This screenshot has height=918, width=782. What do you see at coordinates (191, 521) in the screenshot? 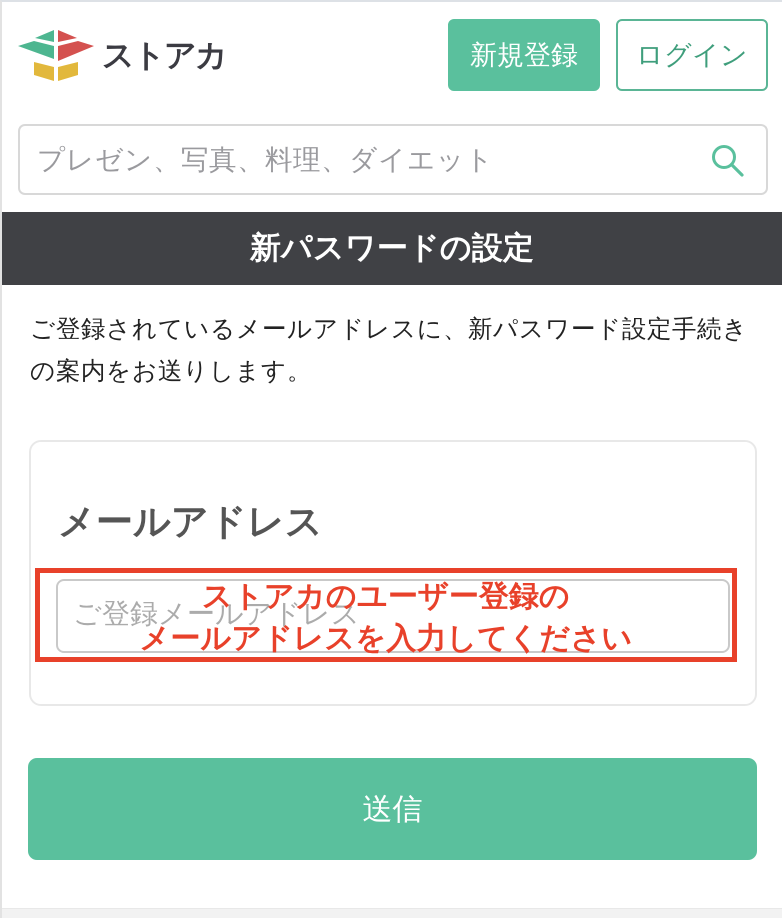
I see `field-label: メールアドレス` at bounding box center [191, 521].